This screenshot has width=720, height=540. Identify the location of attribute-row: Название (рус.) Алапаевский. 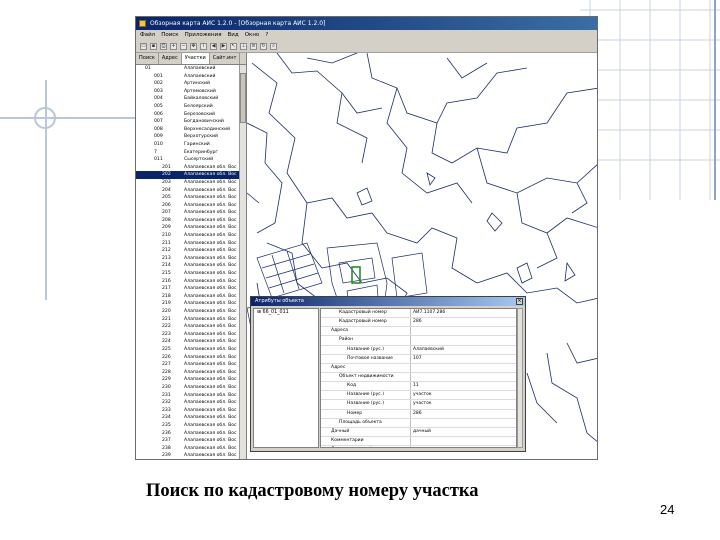
(418, 350).